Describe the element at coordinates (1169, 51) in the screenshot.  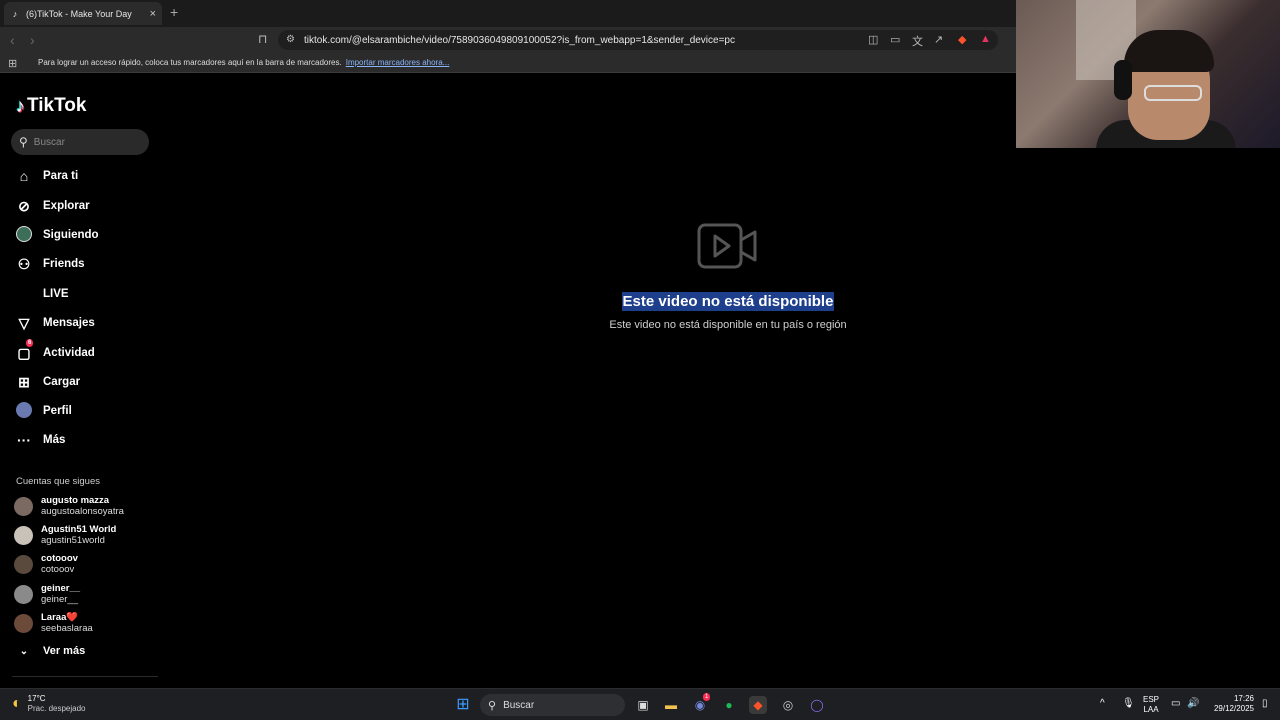
I see `person-hair` at that location.